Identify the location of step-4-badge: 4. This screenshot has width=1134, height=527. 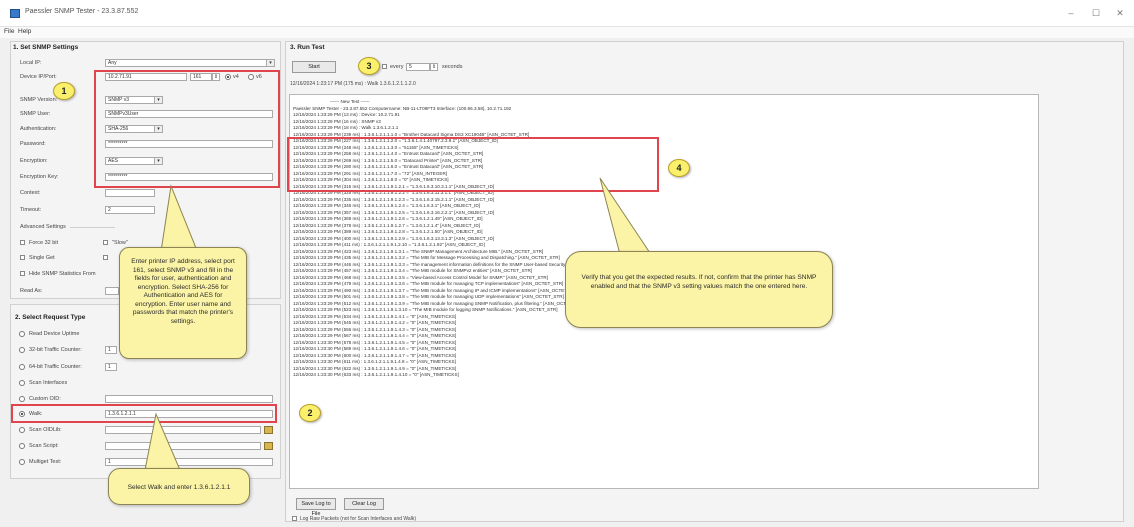
(679, 168).